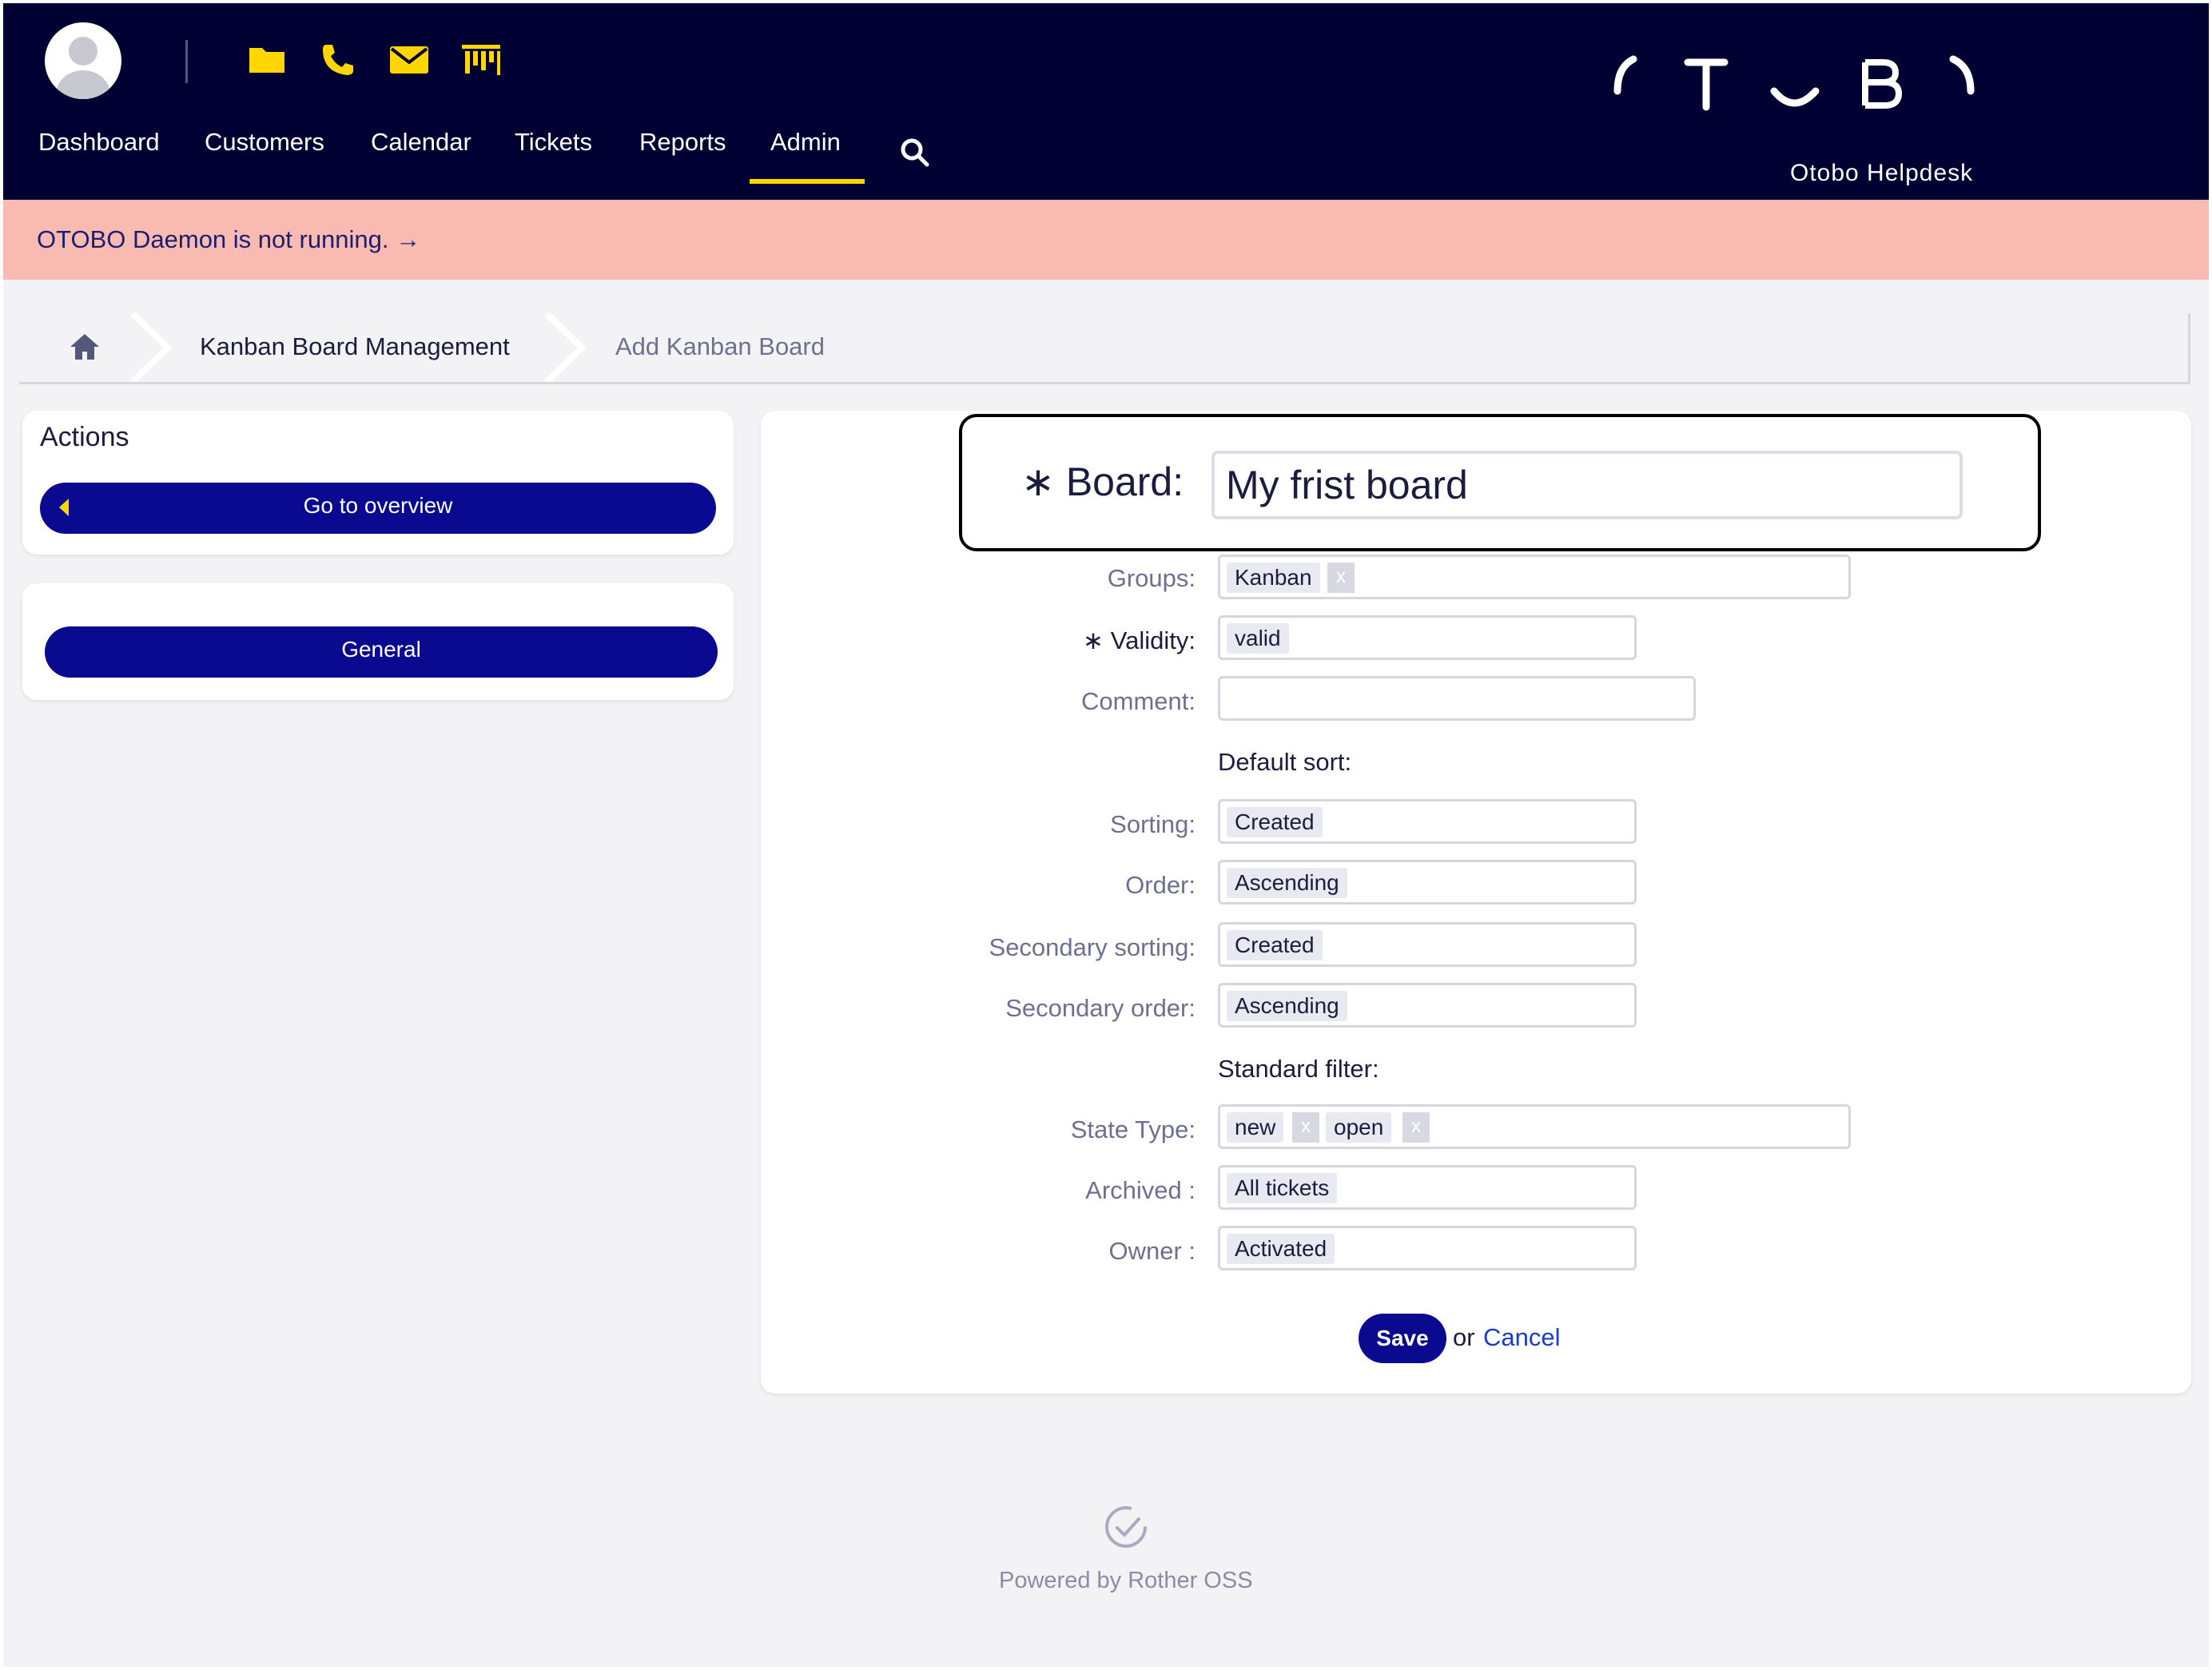  What do you see at coordinates (1359, 1127) in the screenshot?
I see `state-tag-open: open` at bounding box center [1359, 1127].